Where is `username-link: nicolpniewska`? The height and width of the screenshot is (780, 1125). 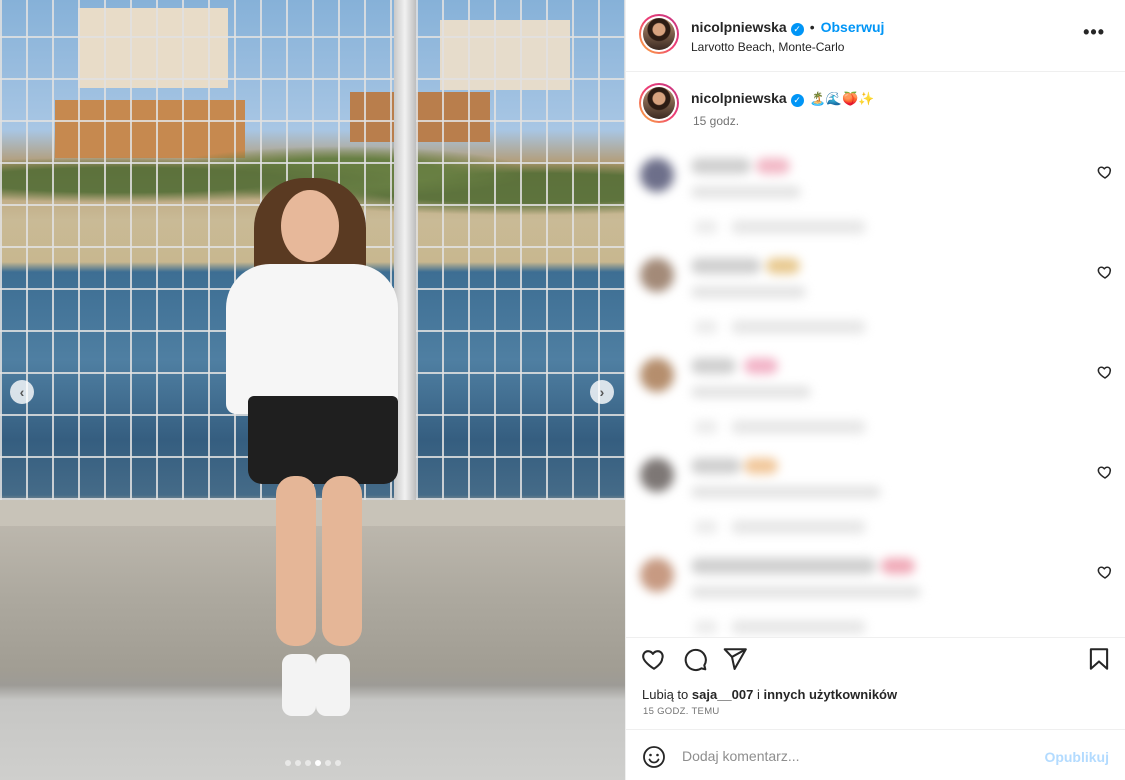
username-link: nicolpniewska is located at coordinates (739, 27).